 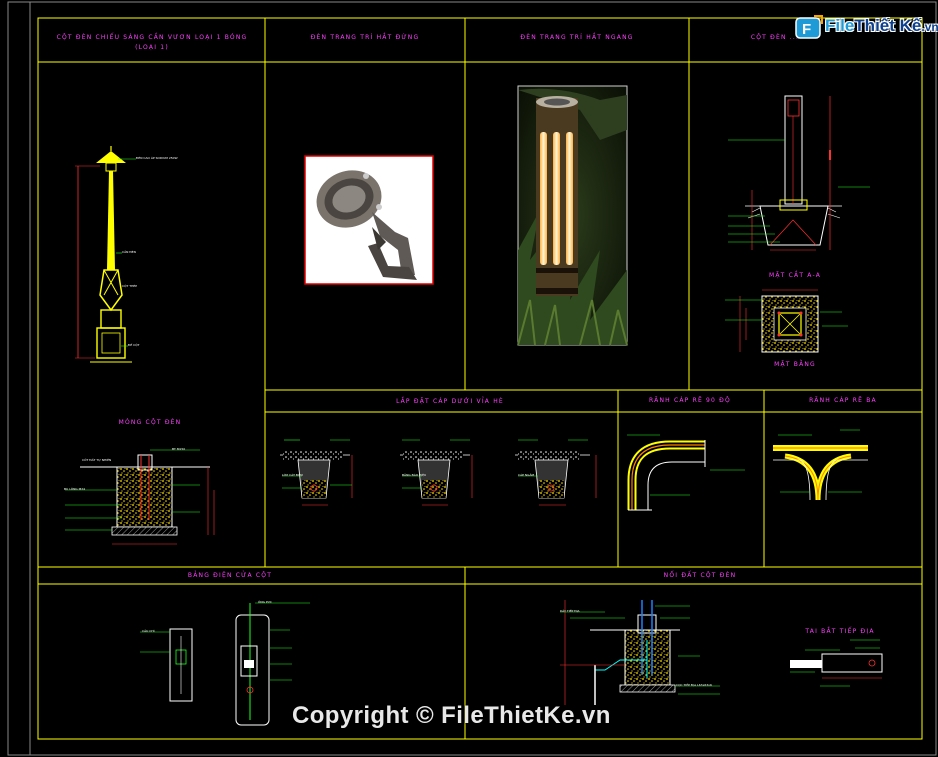 I want to click on title-ground-light: ĐÈN TRANG TRÍ HẮT ĐỨNG, so click(x=365, y=37).